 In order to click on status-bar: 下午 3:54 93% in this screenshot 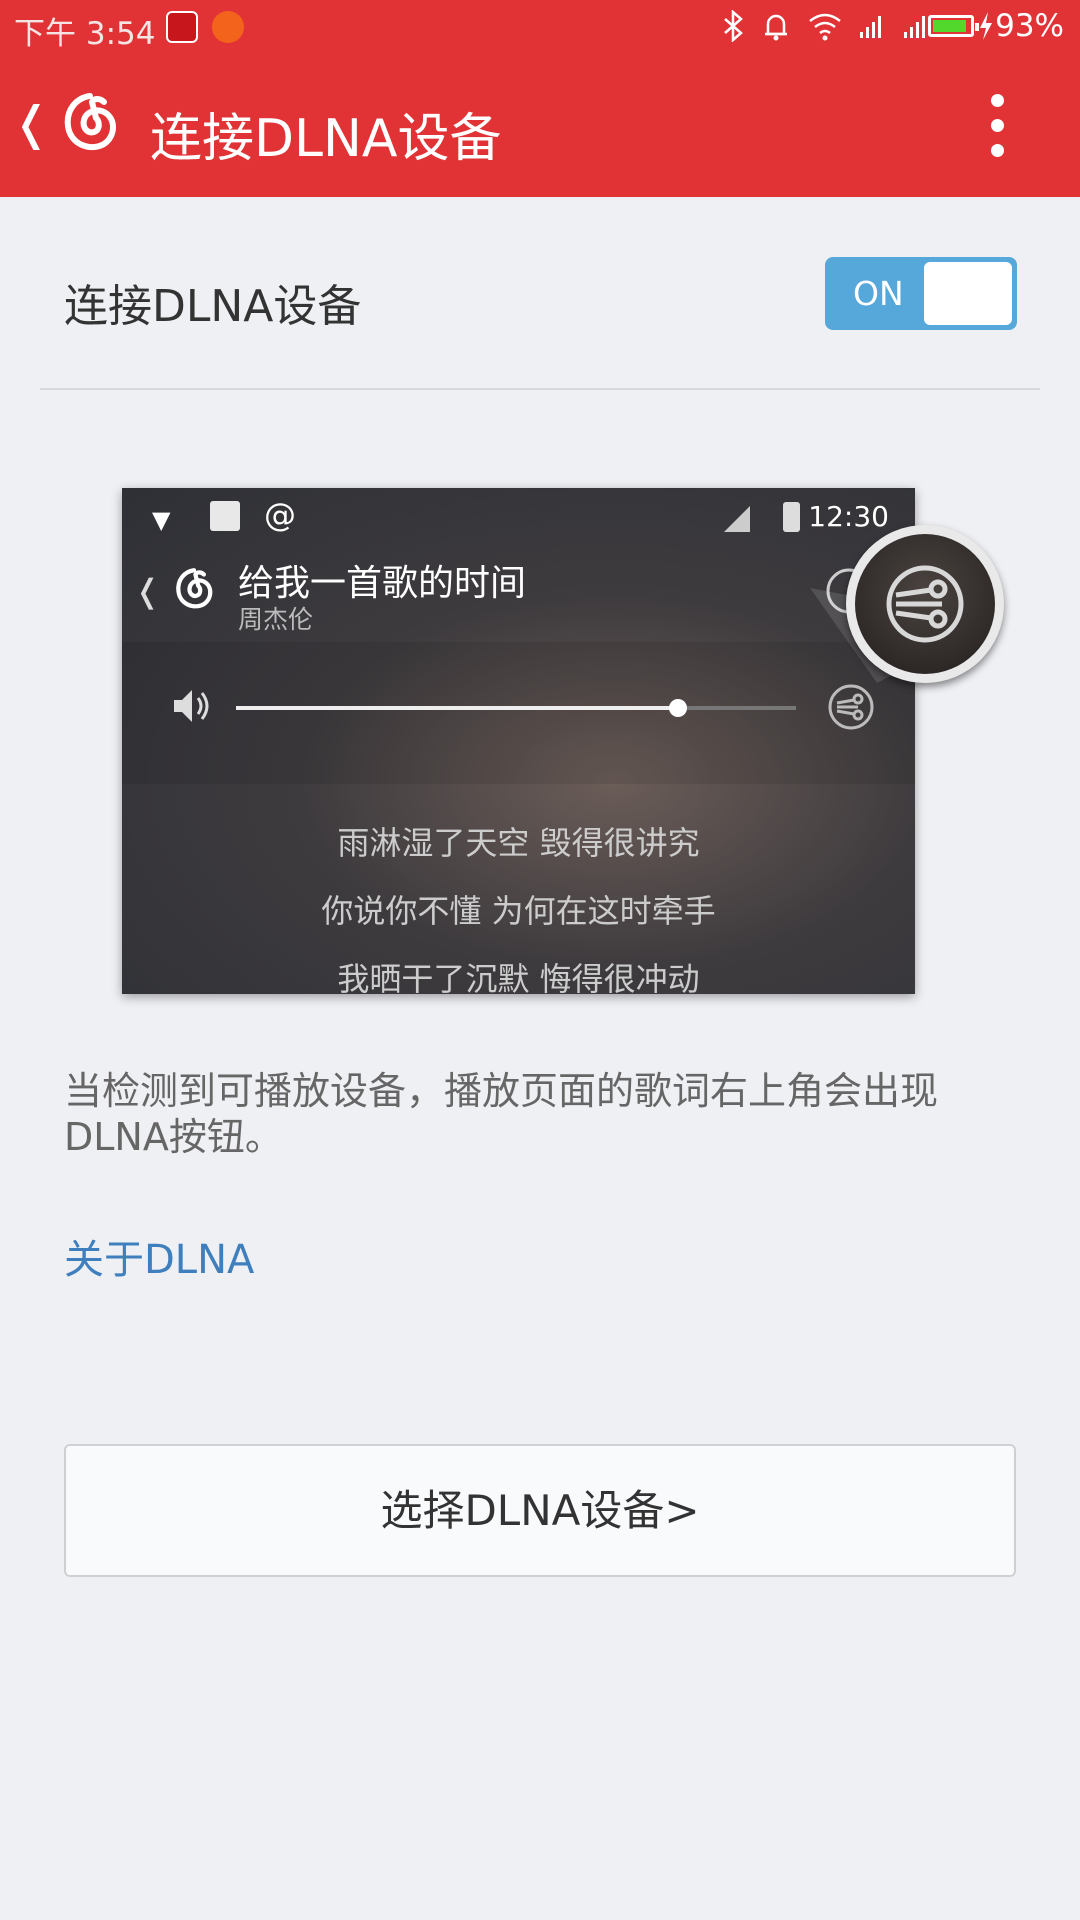, I will do `click(540, 26)`.